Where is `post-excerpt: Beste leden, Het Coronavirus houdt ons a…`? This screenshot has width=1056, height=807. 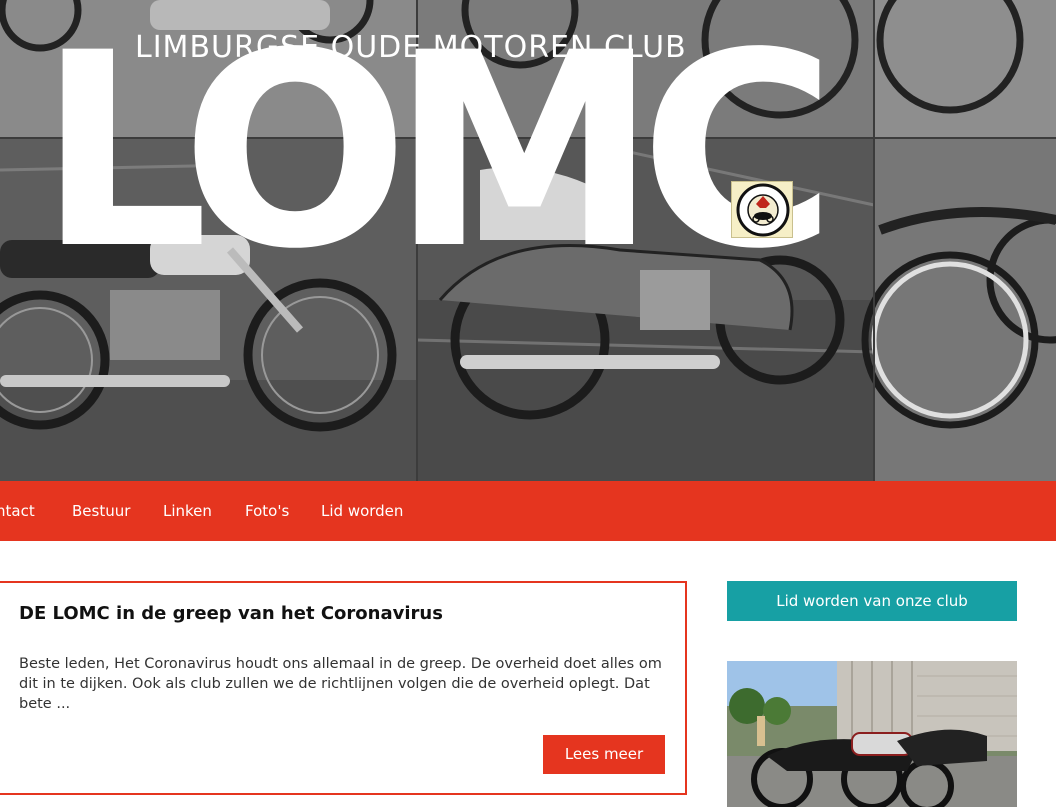 post-excerpt: Beste leden, Het Coronavirus houdt ons a… is located at coordinates (340, 684).